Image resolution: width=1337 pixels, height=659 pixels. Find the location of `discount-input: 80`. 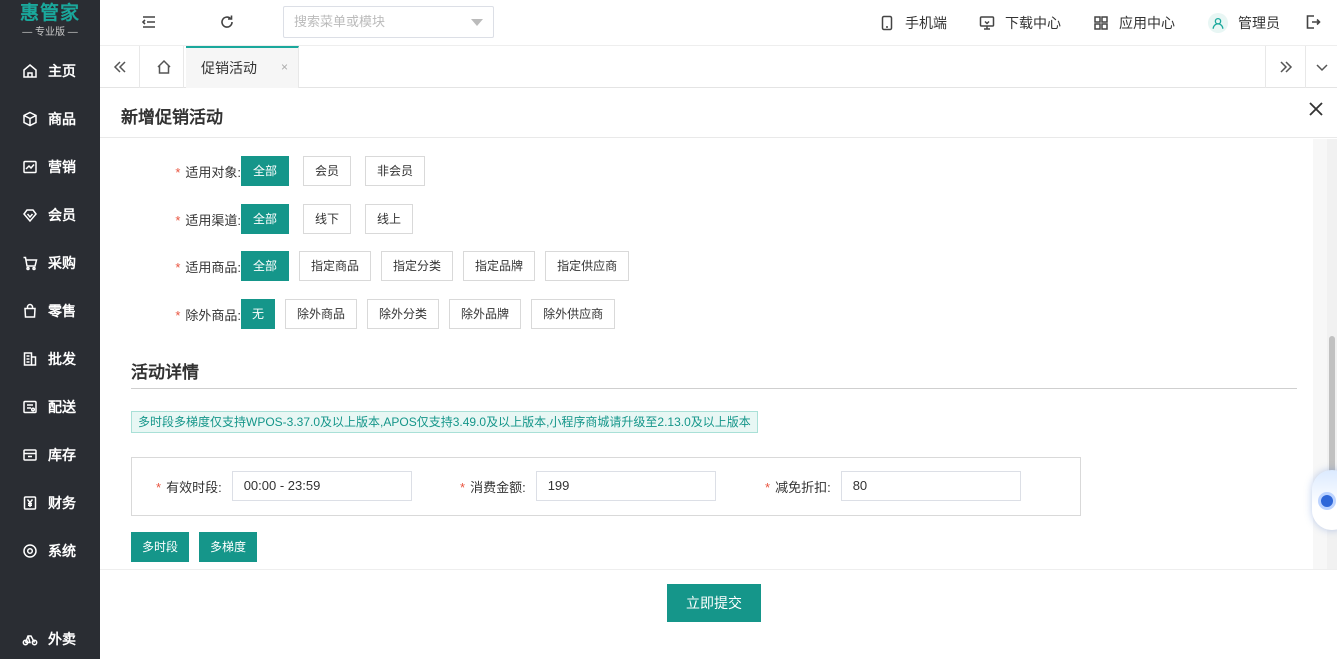

discount-input: 80 is located at coordinates (930, 486).